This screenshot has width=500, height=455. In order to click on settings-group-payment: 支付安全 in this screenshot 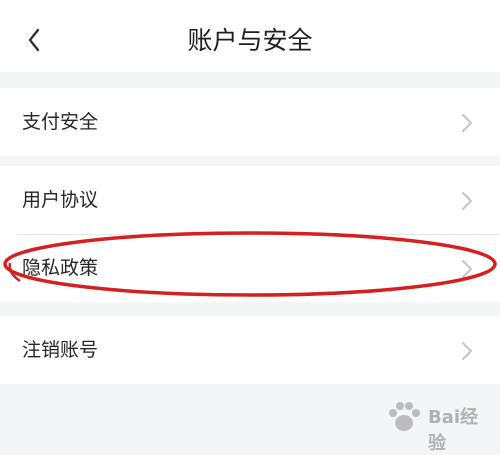, I will do `click(250, 122)`.